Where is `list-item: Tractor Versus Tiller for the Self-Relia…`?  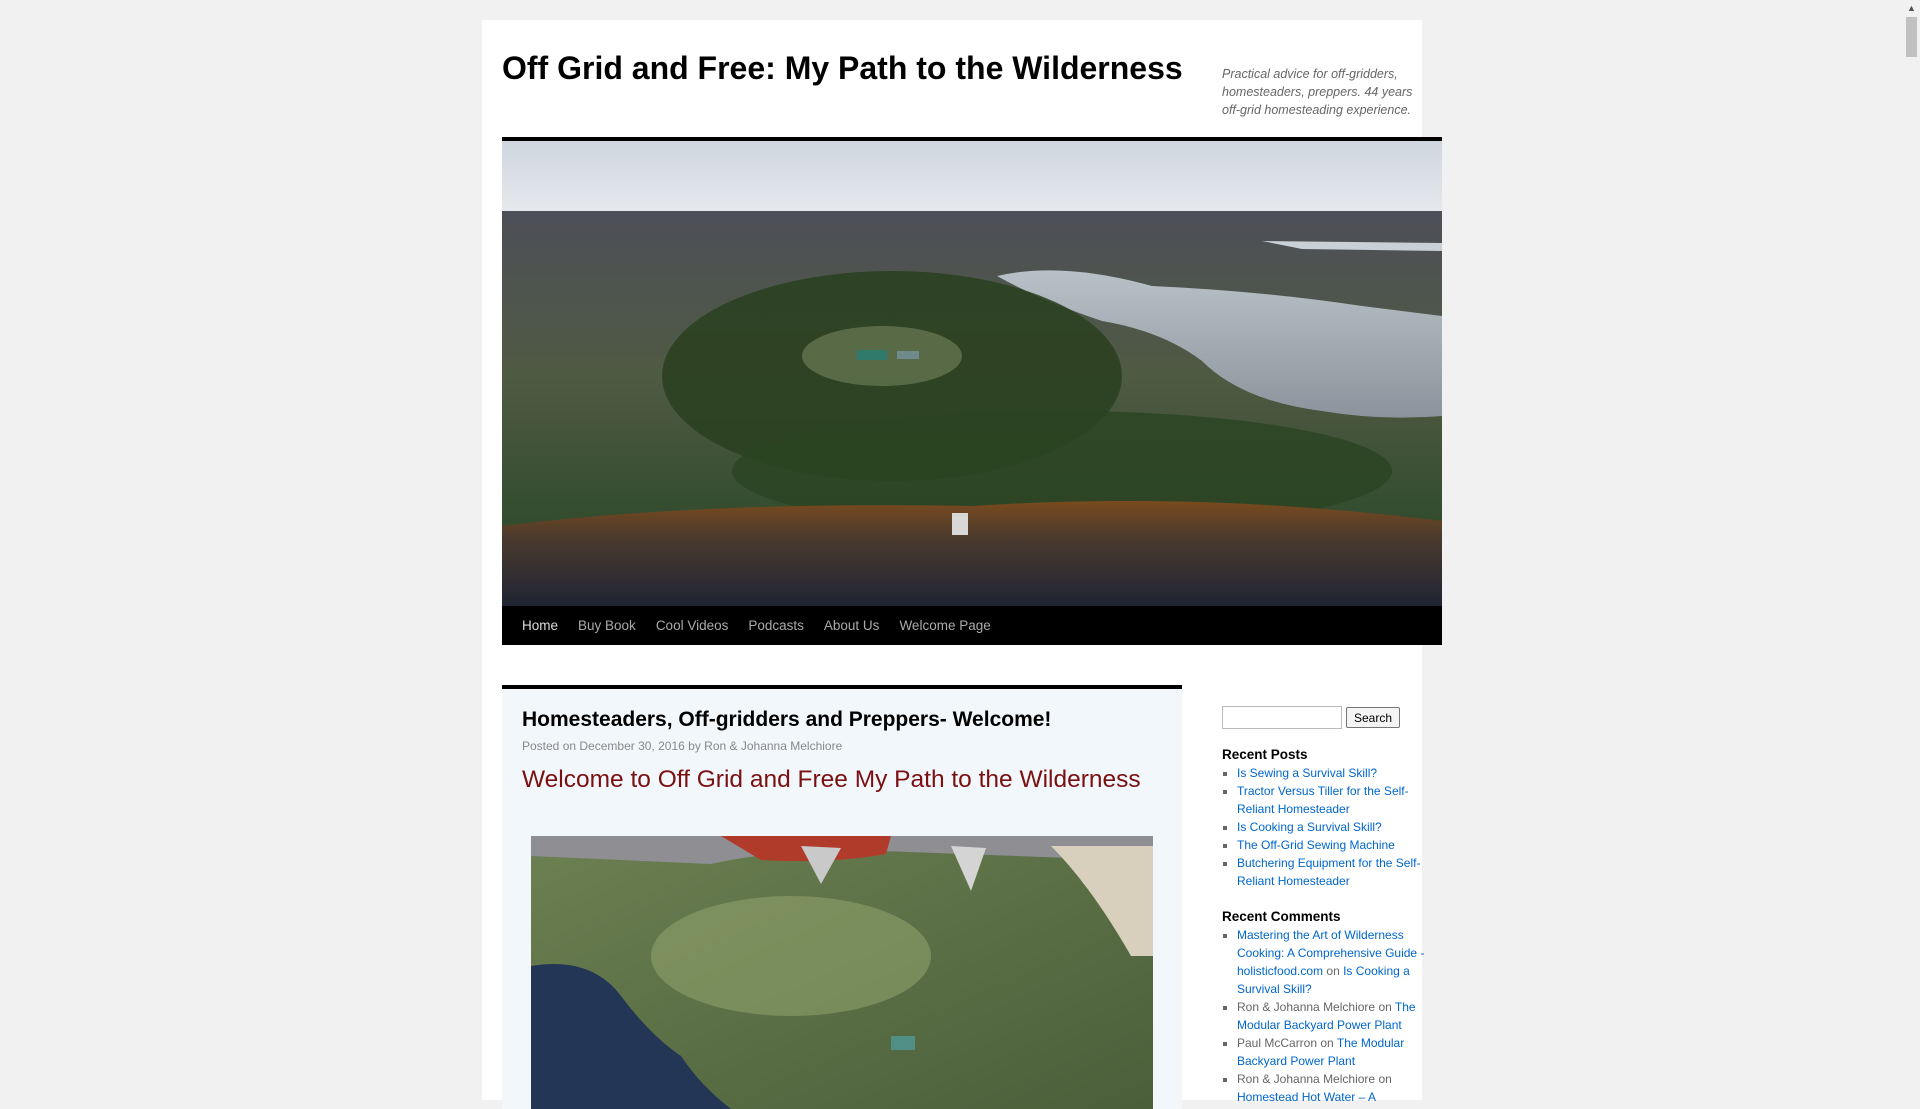
list-item: Tractor Versus Tiller for the Self-Relia… is located at coordinates (1334, 800).